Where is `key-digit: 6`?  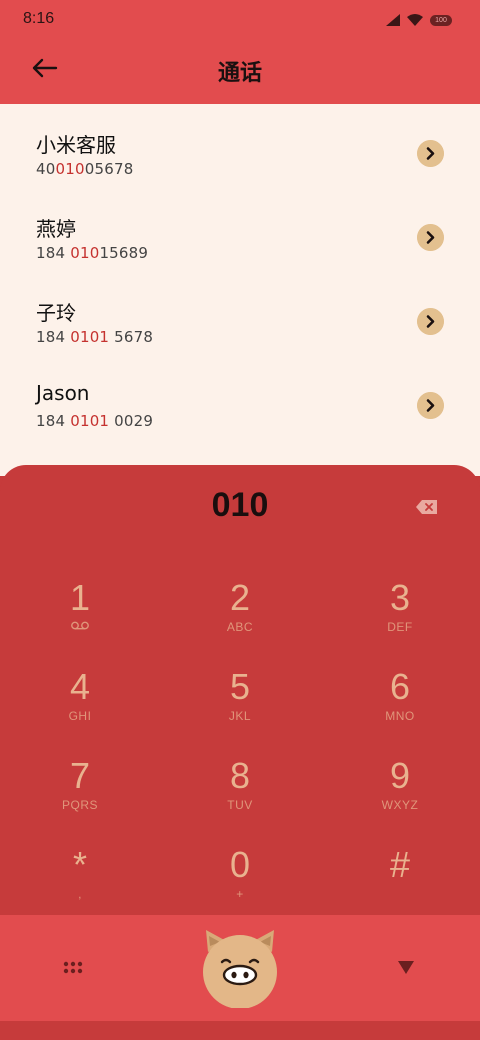 key-digit: 6 is located at coordinates (400, 686).